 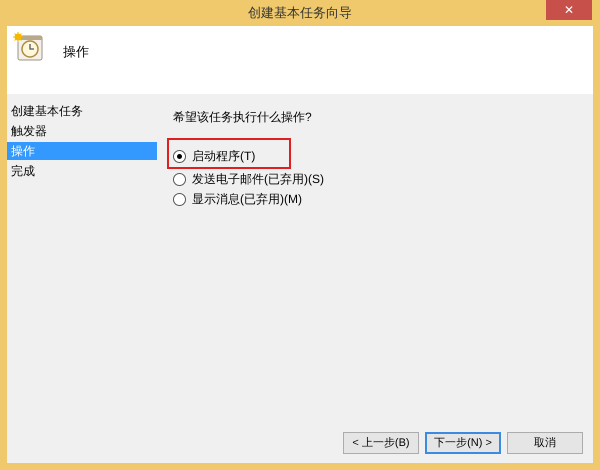 I want to click on radio-option: 发送电子邮件(已弃用)(S), so click(x=248, y=179).